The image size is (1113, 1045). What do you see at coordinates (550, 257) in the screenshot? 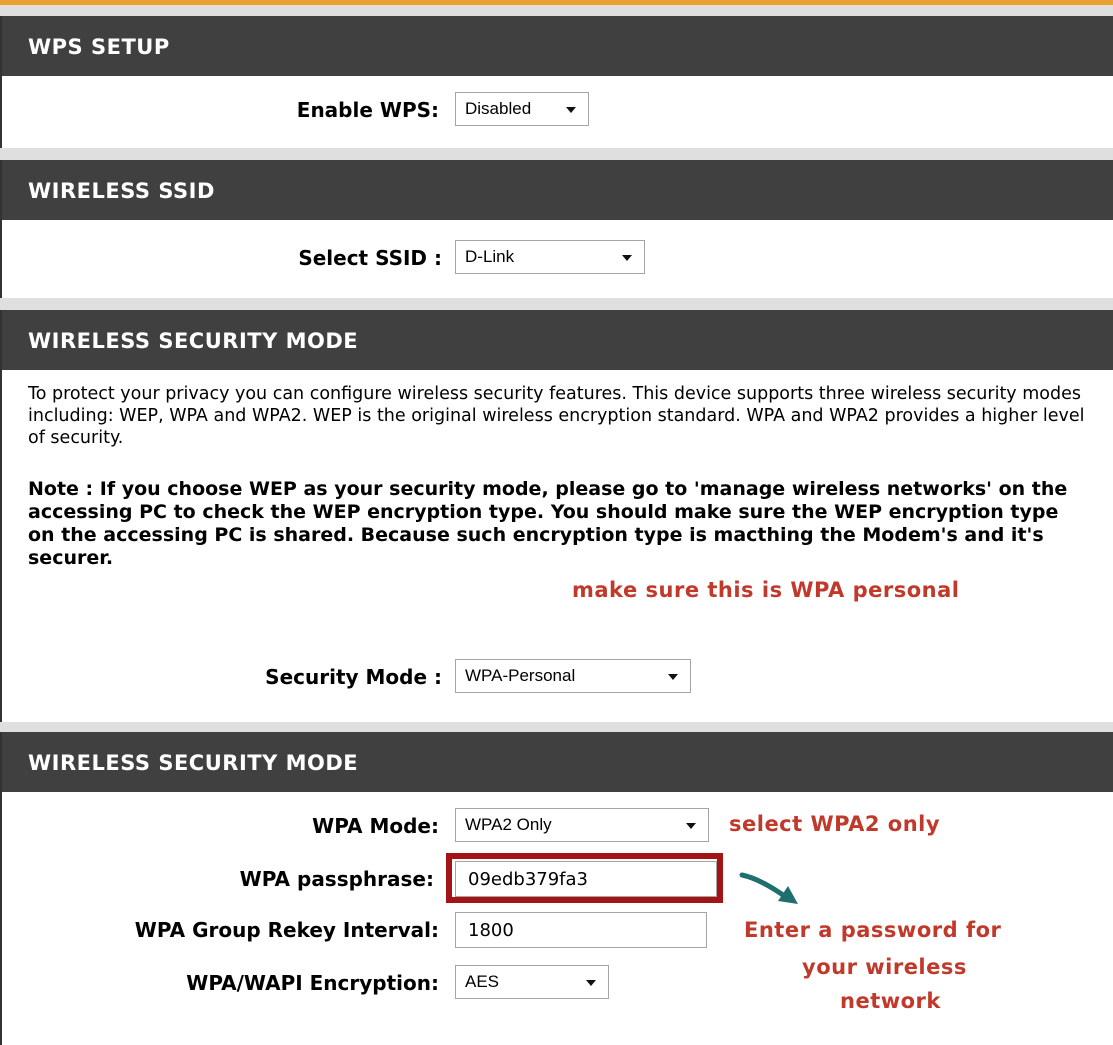
I see `select-ssid-select: D-Link` at bounding box center [550, 257].